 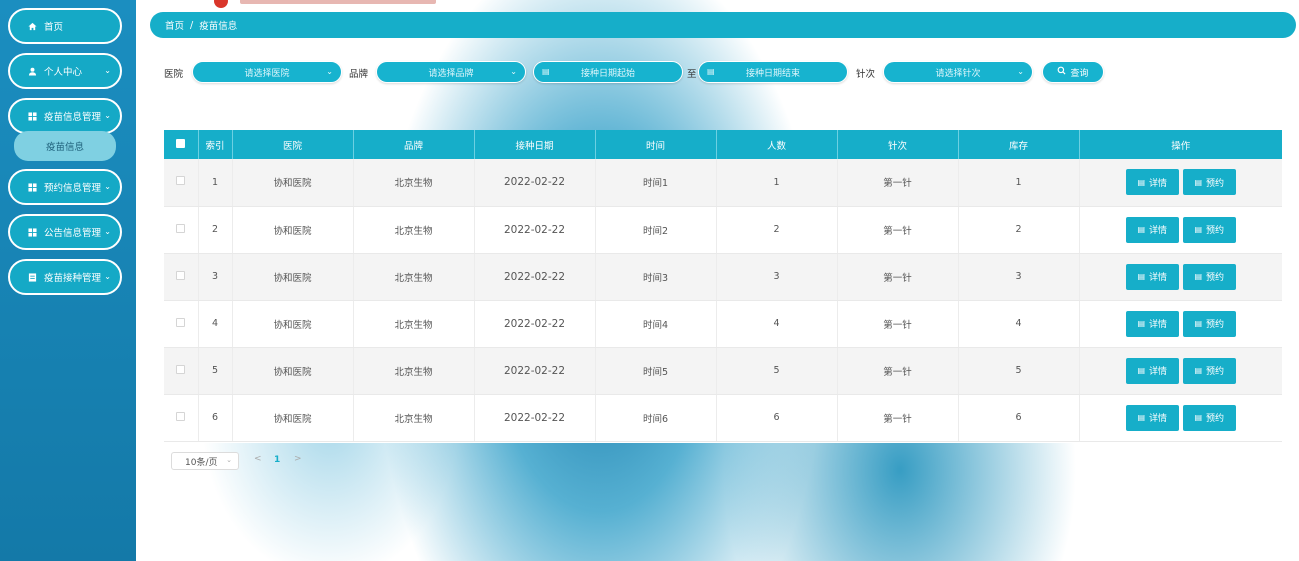 I want to click on sidebar-subitem-vaccine-info: 疫苗信息, so click(x=65, y=146).